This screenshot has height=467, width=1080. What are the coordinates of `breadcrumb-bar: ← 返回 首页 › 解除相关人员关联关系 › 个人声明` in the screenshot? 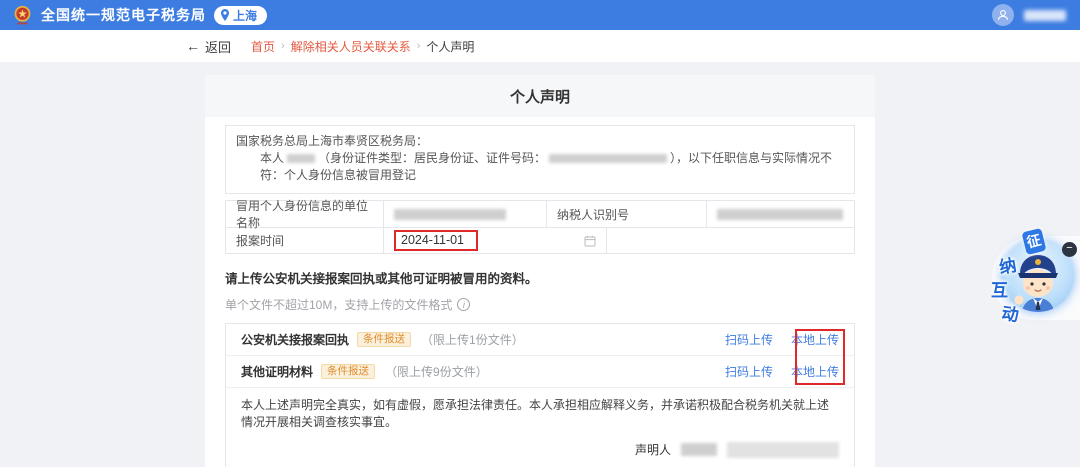 It's located at (540, 46).